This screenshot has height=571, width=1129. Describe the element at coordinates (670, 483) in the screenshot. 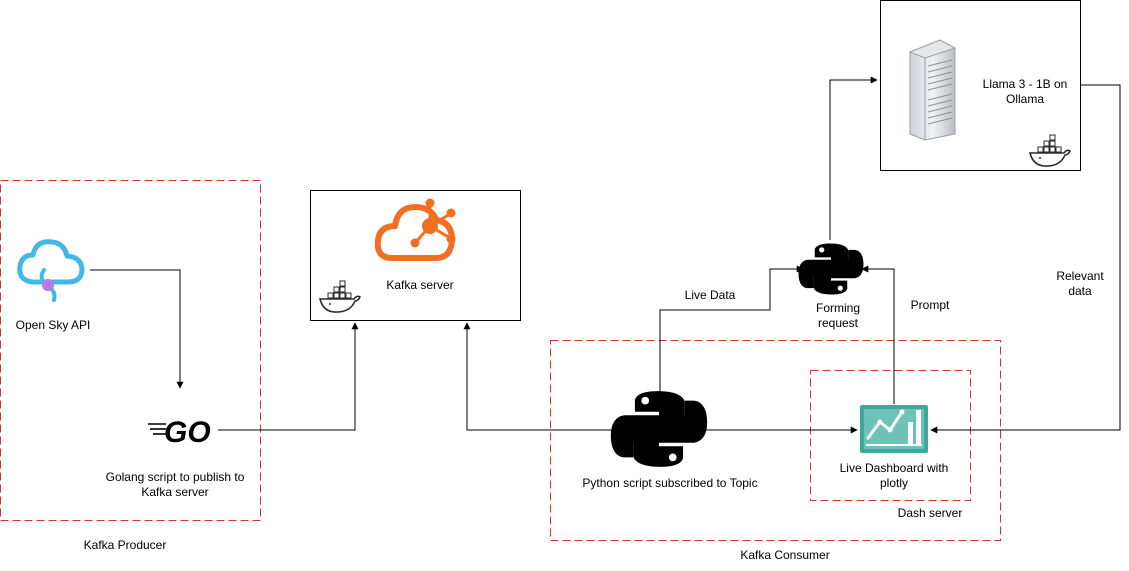

I see `python-subscriber-label: Python script subscribed to Topic` at that location.